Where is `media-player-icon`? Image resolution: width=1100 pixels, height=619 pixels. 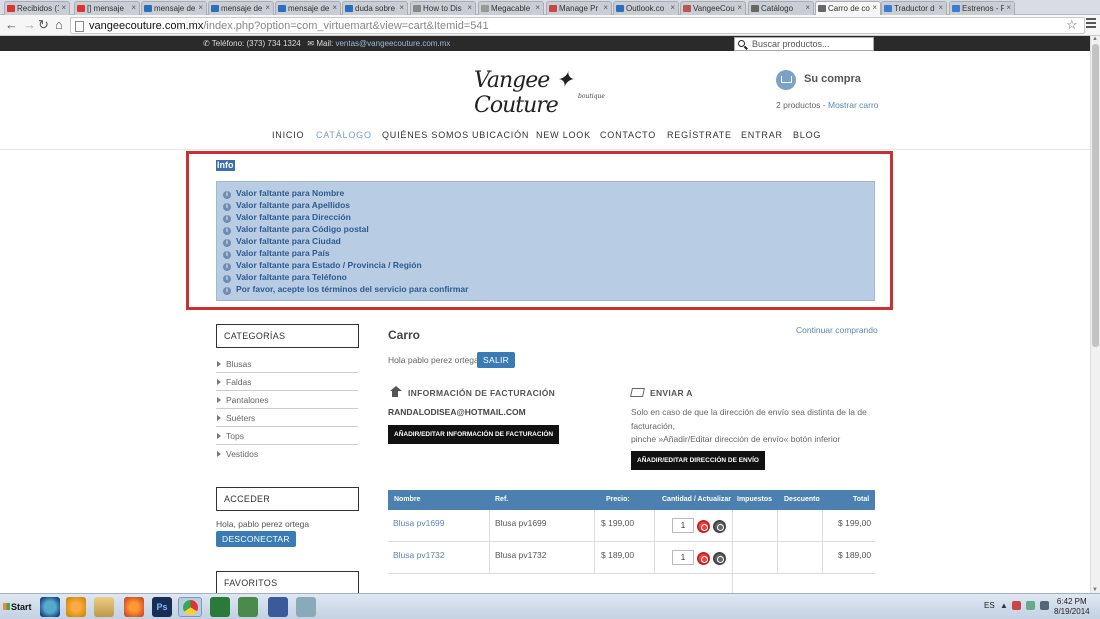
media-player-icon is located at coordinates (76, 607).